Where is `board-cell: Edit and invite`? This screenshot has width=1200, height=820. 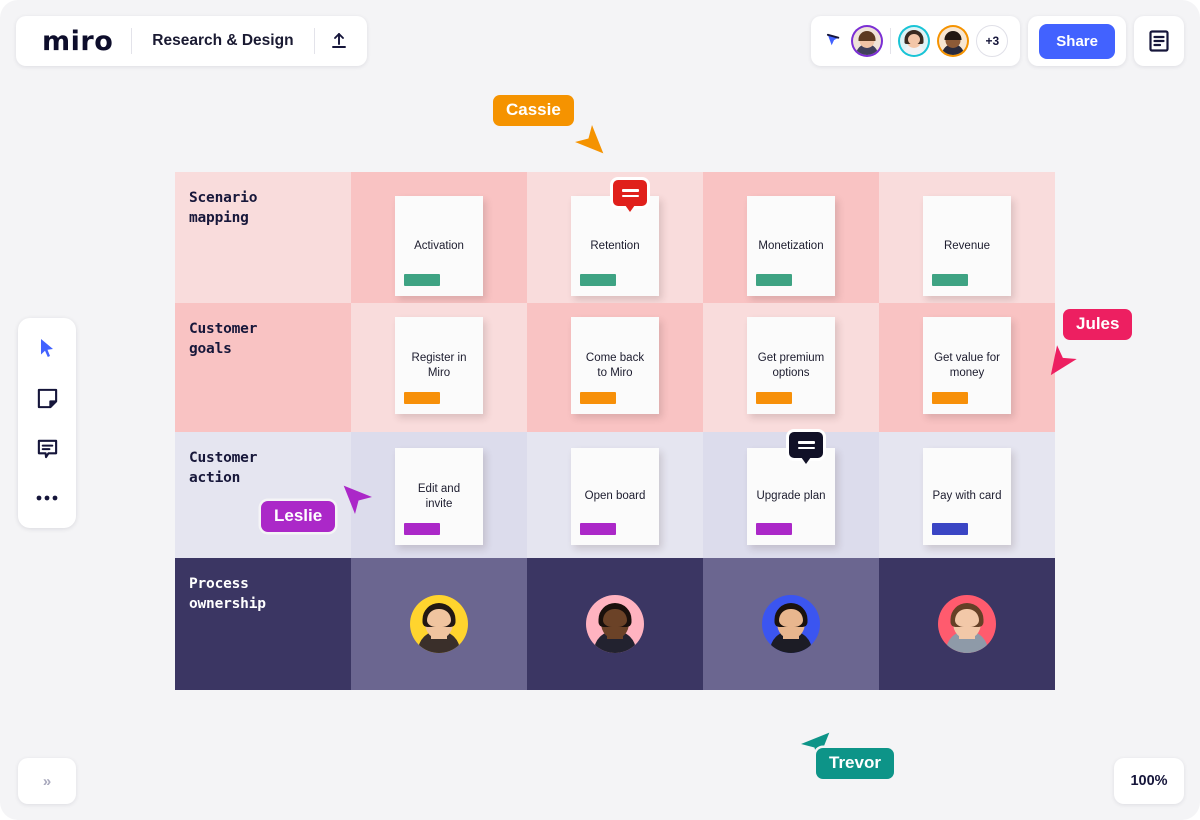 board-cell: Edit and invite is located at coordinates (439, 495).